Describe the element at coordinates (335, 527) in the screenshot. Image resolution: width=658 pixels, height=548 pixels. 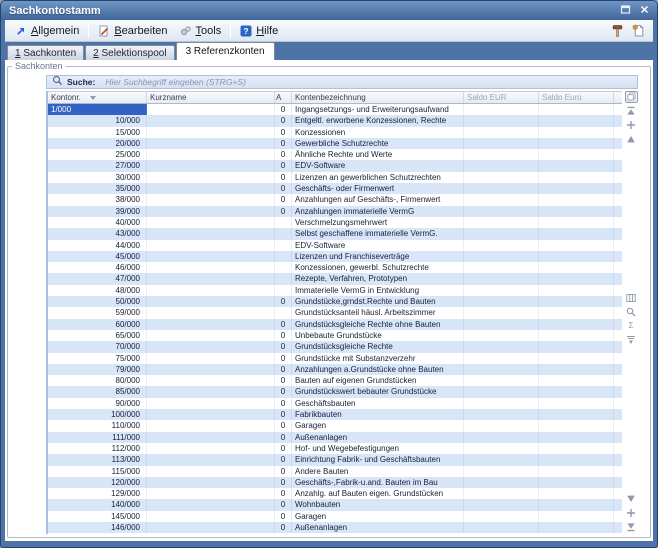
I see `table-row: 146/000 0 Außenanlagen` at that location.